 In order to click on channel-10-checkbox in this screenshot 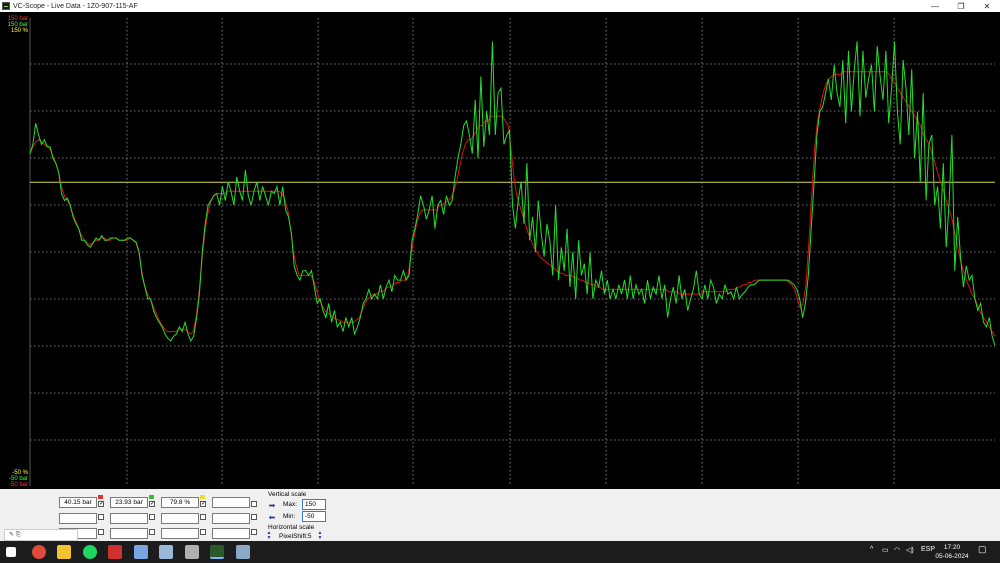, I will do `click(152, 532)`.